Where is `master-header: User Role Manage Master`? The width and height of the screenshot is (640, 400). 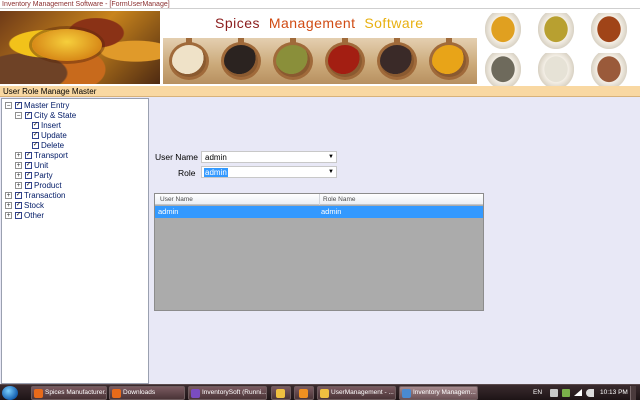
master-header: User Role Manage Master is located at coordinates (320, 91).